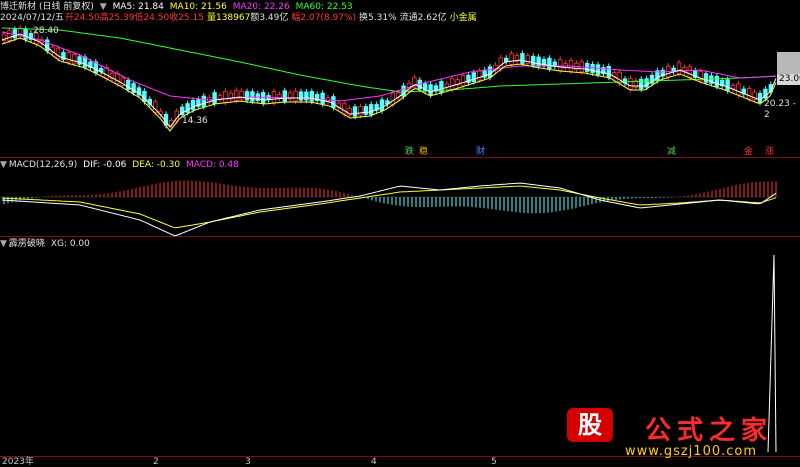  What do you see at coordinates (212, 165) in the screenshot?
I see `macd-value: MACD: 0.48` at bounding box center [212, 165].